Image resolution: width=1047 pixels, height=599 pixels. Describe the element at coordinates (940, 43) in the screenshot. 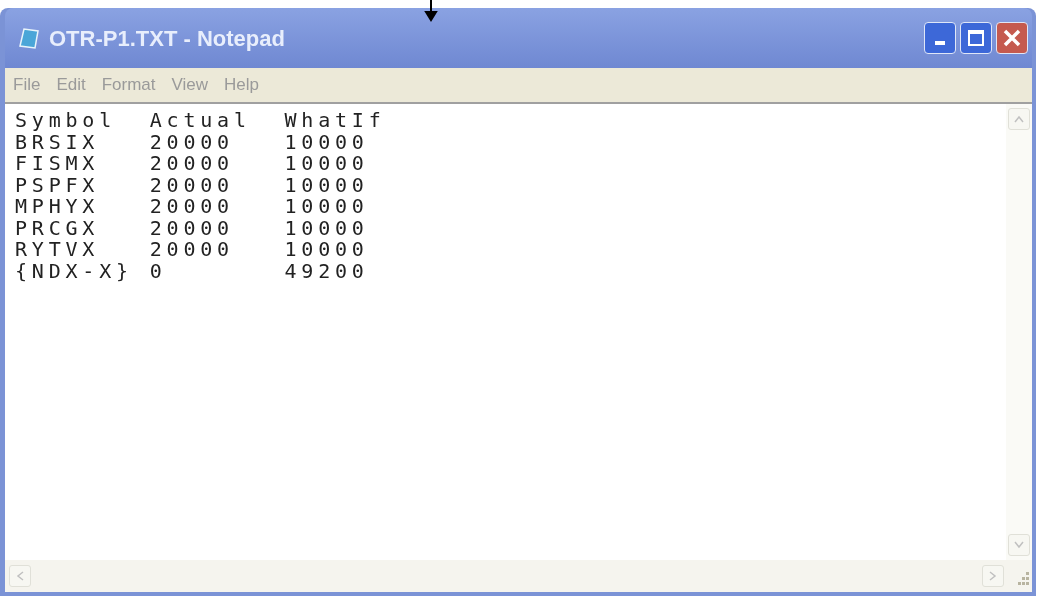

I see `minimize-icon` at that location.